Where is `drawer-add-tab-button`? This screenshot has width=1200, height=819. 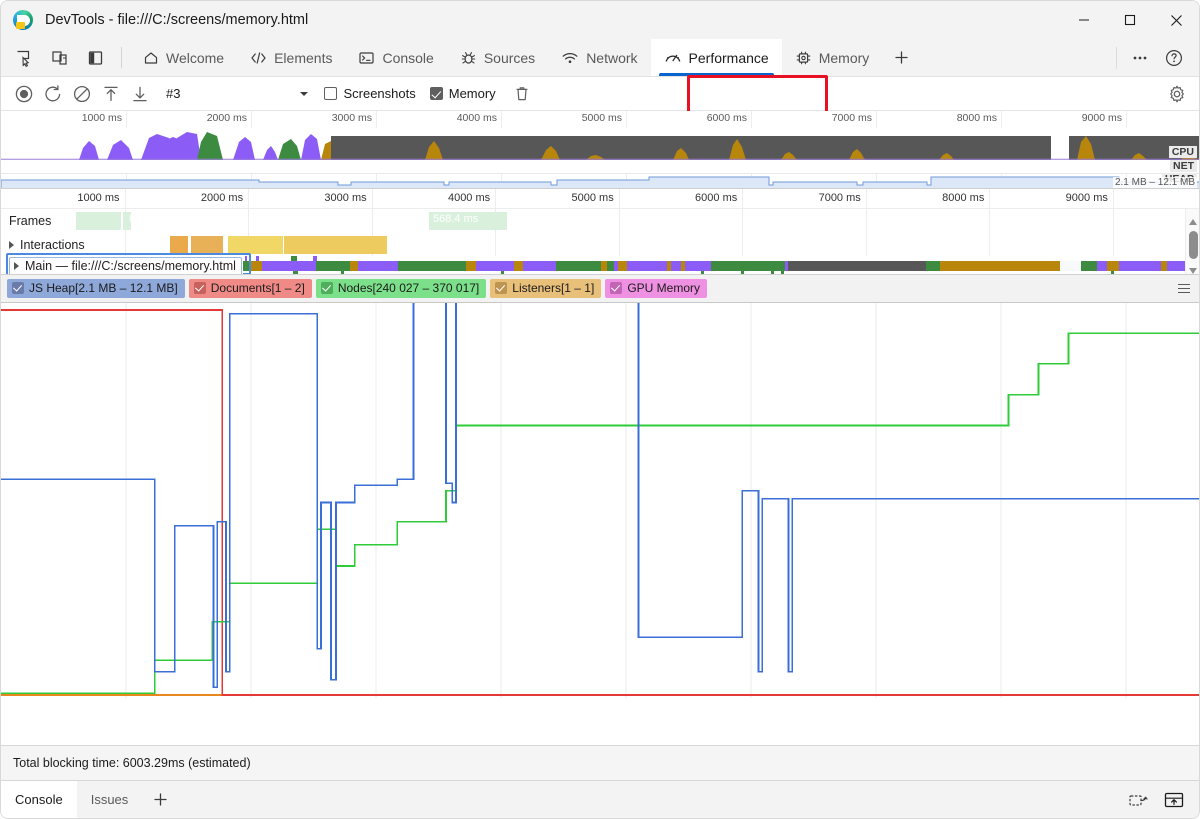 drawer-add-tab-button is located at coordinates (160, 799).